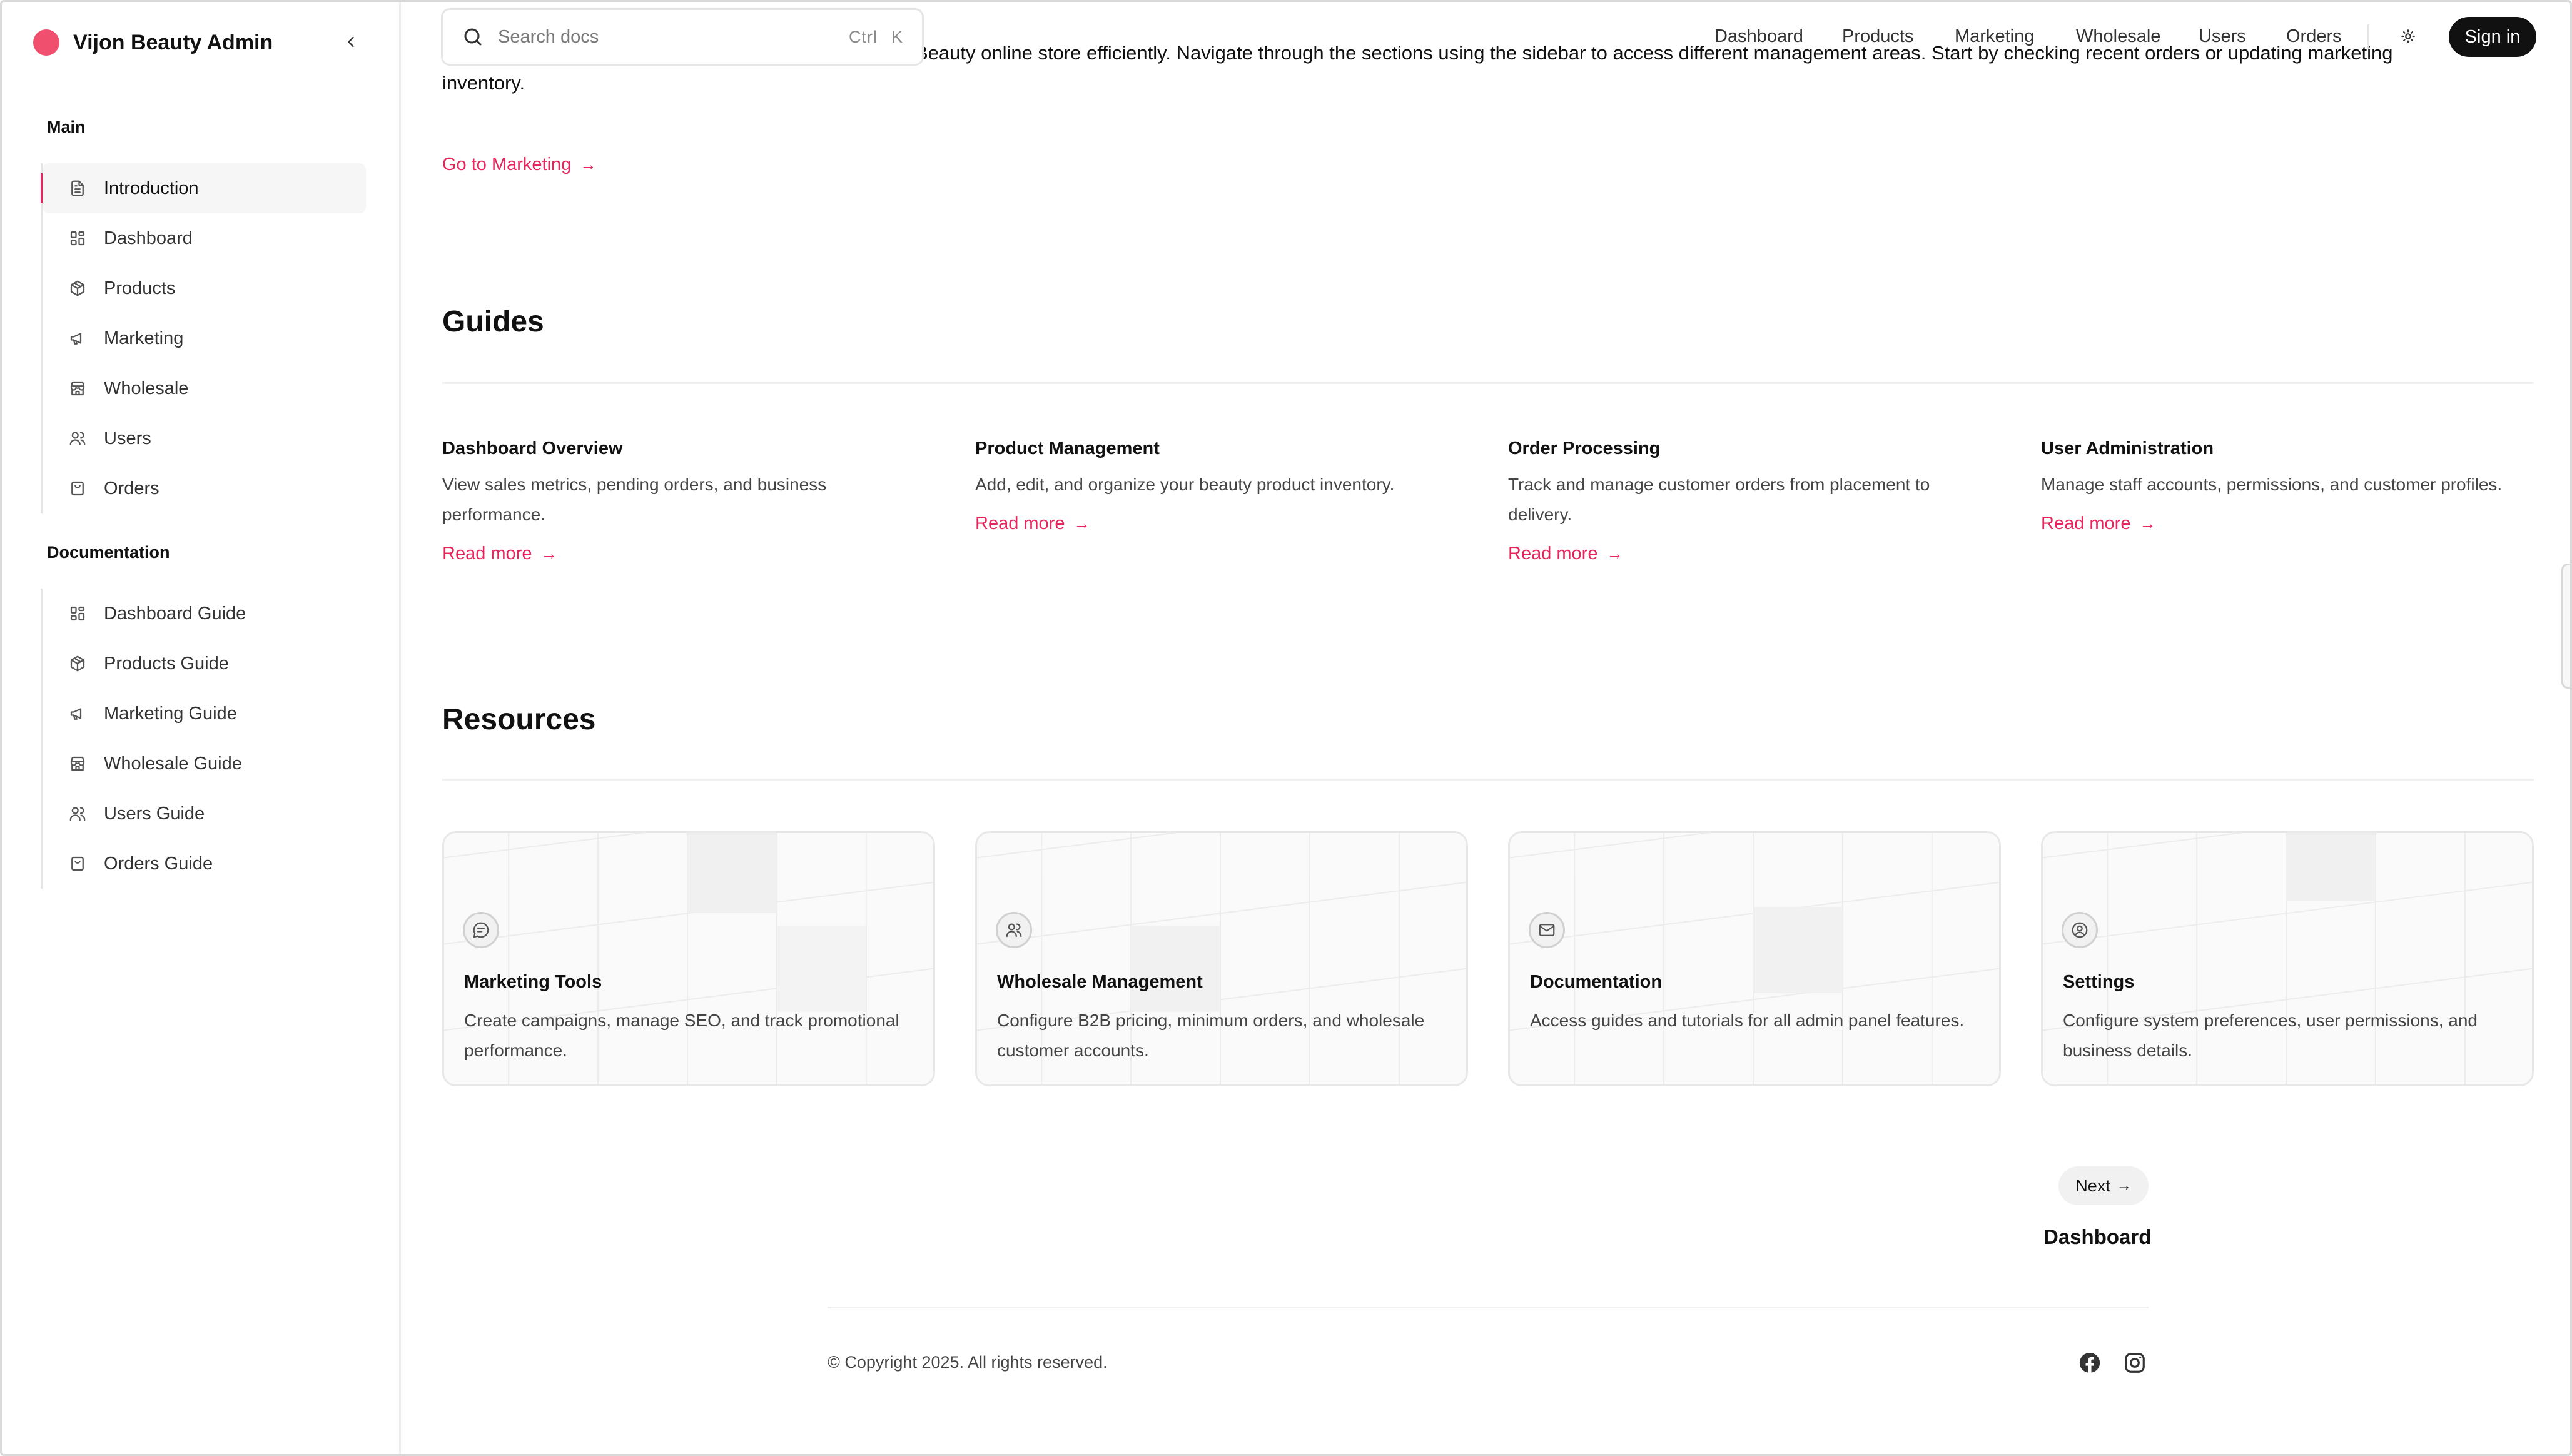  What do you see at coordinates (519, 164) in the screenshot?
I see `go-to-marketing-link: Go to Marketing →` at bounding box center [519, 164].